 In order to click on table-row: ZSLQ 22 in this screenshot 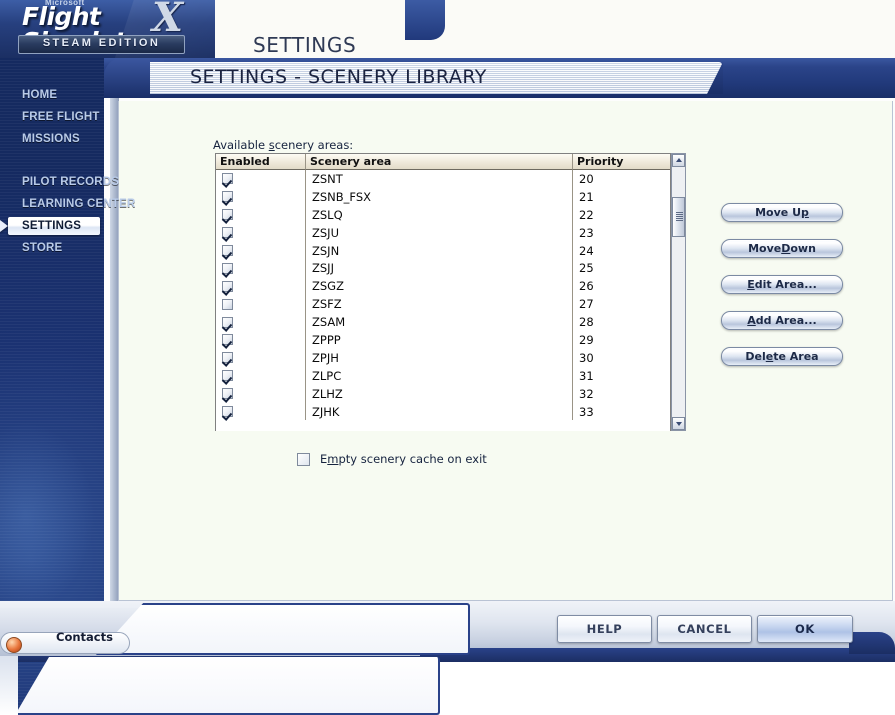, I will do `click(443, 214)`.